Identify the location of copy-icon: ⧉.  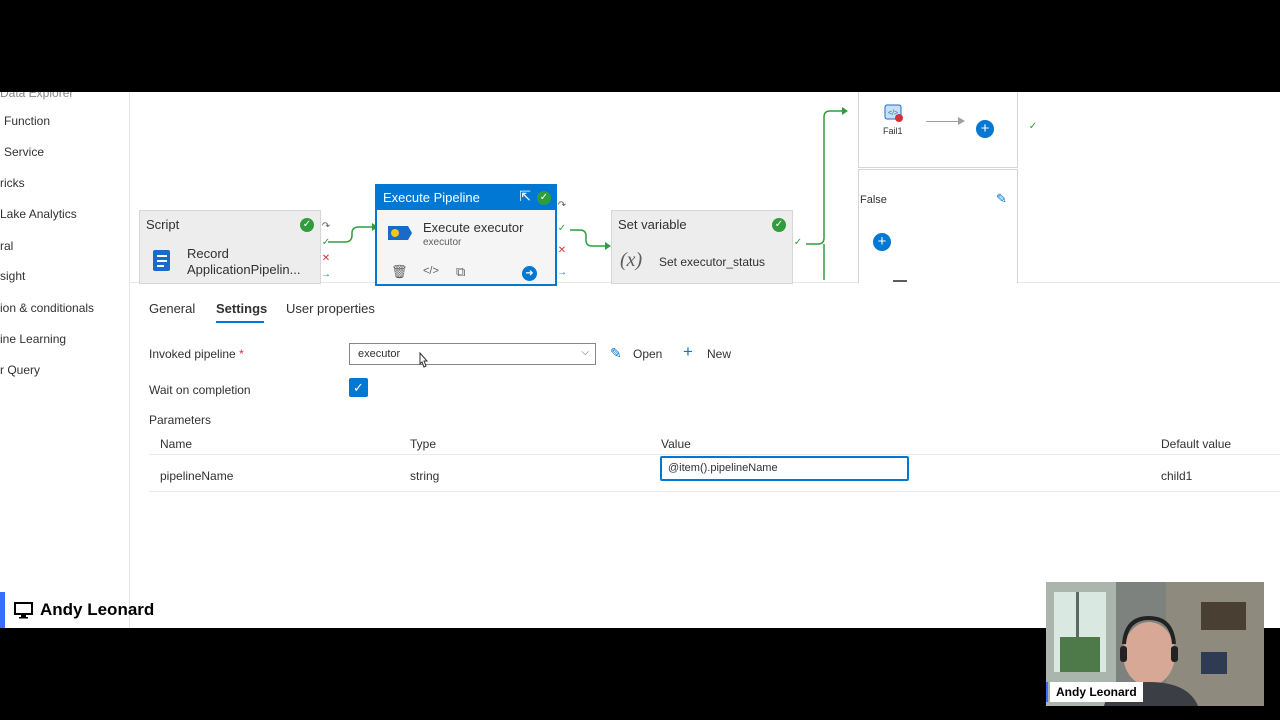
(460, 272).